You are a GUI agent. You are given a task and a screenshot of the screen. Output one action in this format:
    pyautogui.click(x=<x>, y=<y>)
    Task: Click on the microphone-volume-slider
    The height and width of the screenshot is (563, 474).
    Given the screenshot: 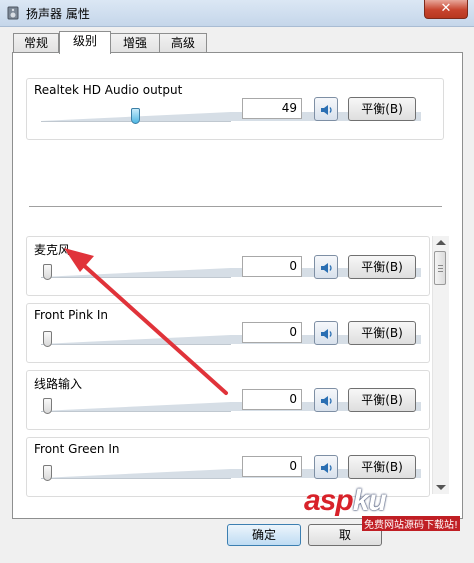 What is the action you would take?
    pyautogui.click(x=231, y=271)
    